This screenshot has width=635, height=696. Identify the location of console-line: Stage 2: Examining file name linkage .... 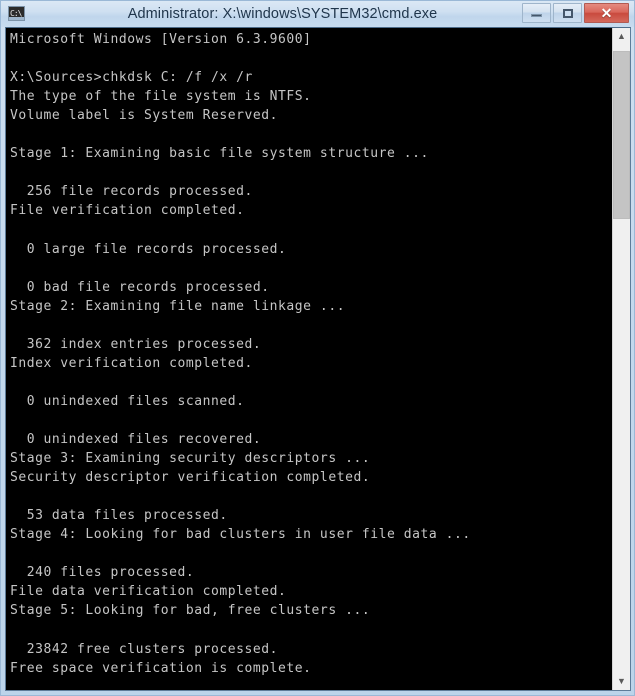
(178, 306).